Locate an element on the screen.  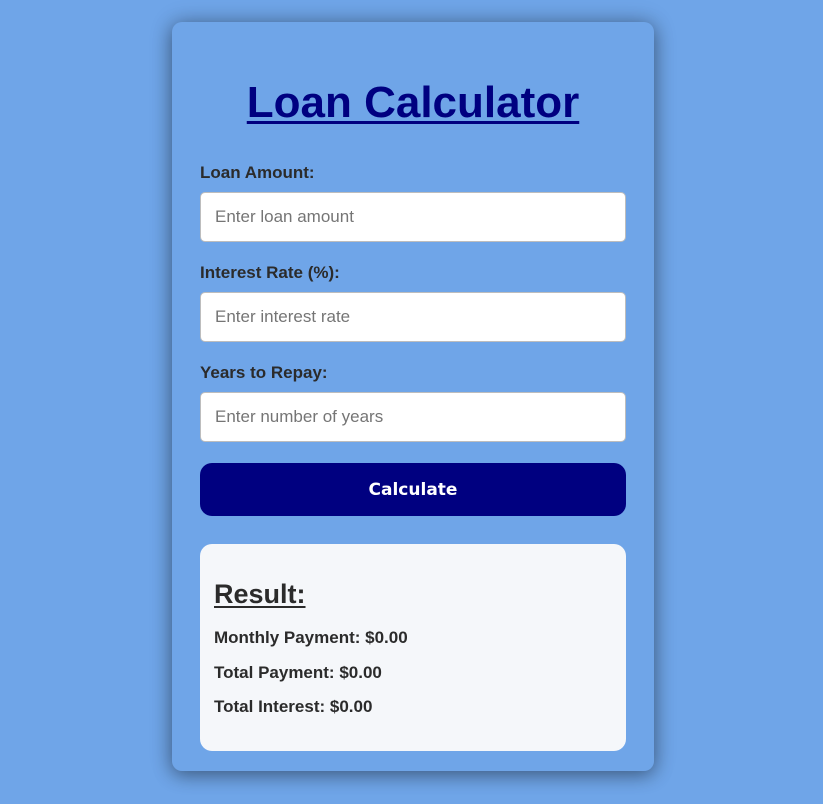
years-to-repay-input is located at coordinates (413, 417).